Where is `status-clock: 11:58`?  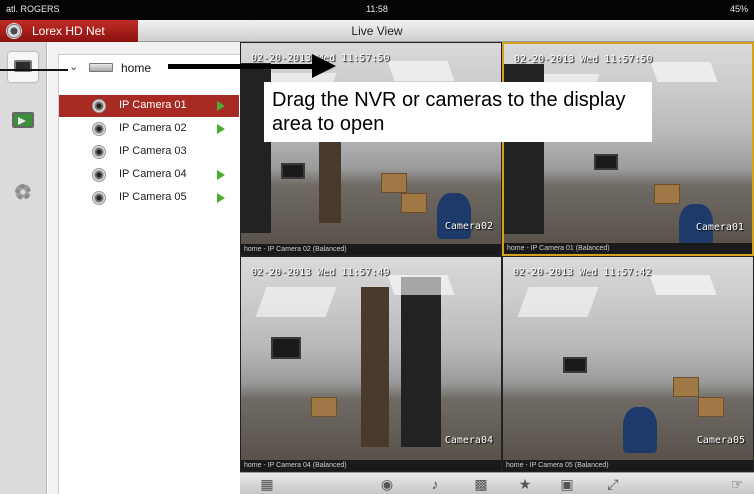
status-clock: 11:58 is located at coordinates (377, 9).